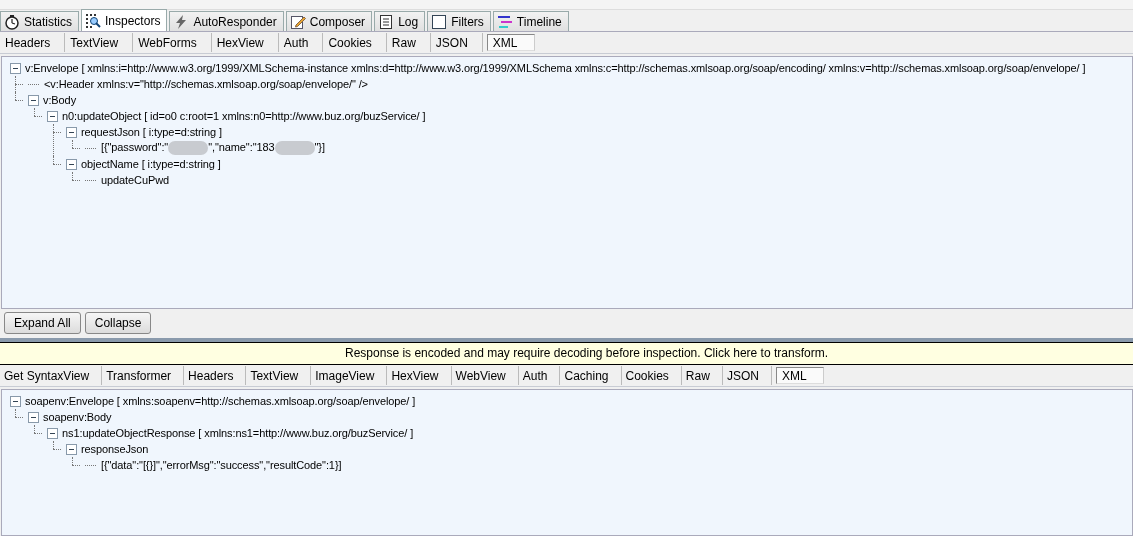  What do you see at coordinates (172, 42) in the screenshot?
I see `tab: WebForms` at bounding box center [172, 42].